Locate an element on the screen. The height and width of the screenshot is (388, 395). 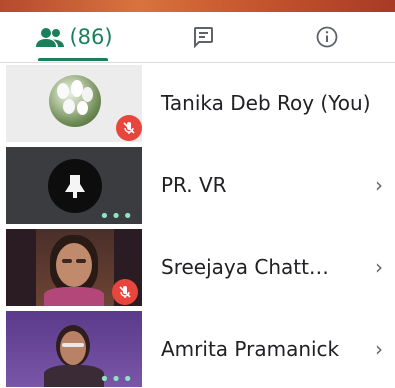
active-tab-indicator is located at coordinates (73, 59).